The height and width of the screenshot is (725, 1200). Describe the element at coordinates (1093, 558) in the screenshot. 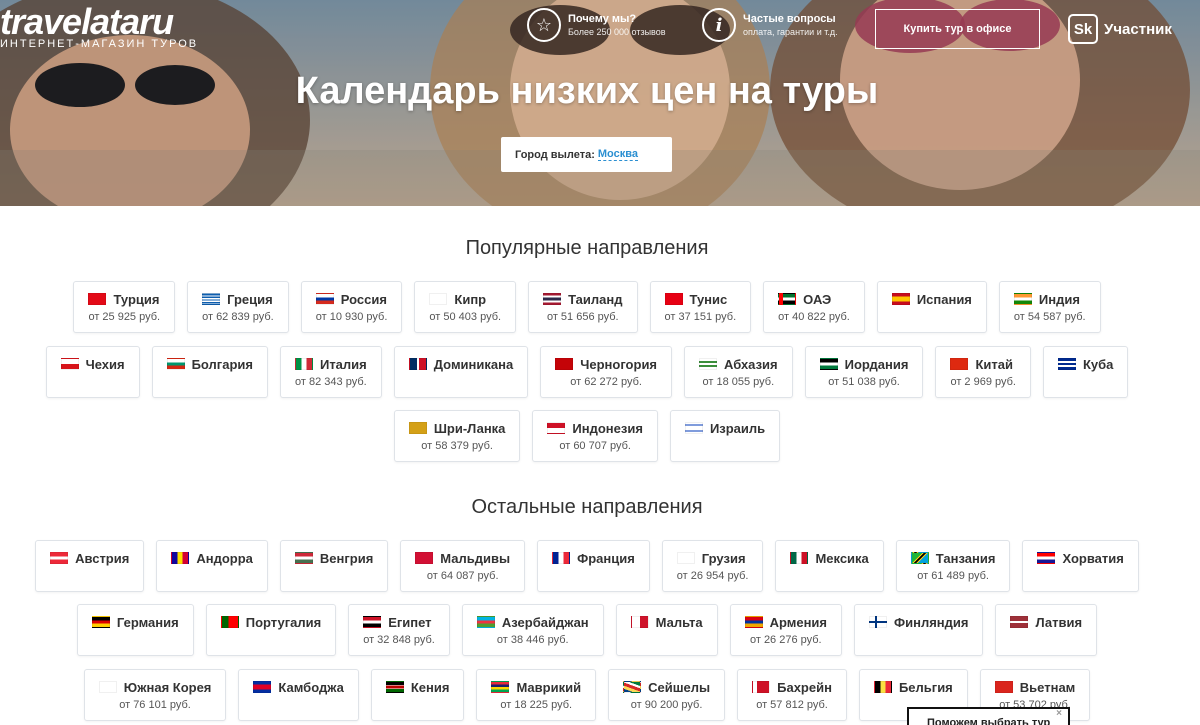

I see `destination-name: Хорватия` at that location.